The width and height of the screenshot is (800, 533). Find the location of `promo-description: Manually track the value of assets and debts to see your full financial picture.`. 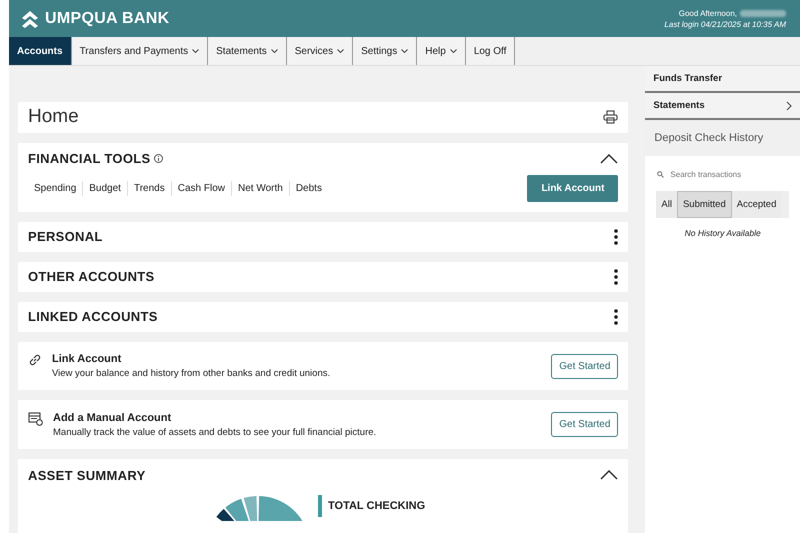

promo-description: Manually track the value of assets and debts to see your full financial picture. is located at coordinates (214, 432).